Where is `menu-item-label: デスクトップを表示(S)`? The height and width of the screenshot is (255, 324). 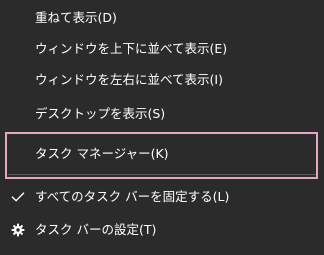
menu-item-label: デスクトップを表示(S) is located at coordinates (100, 113).